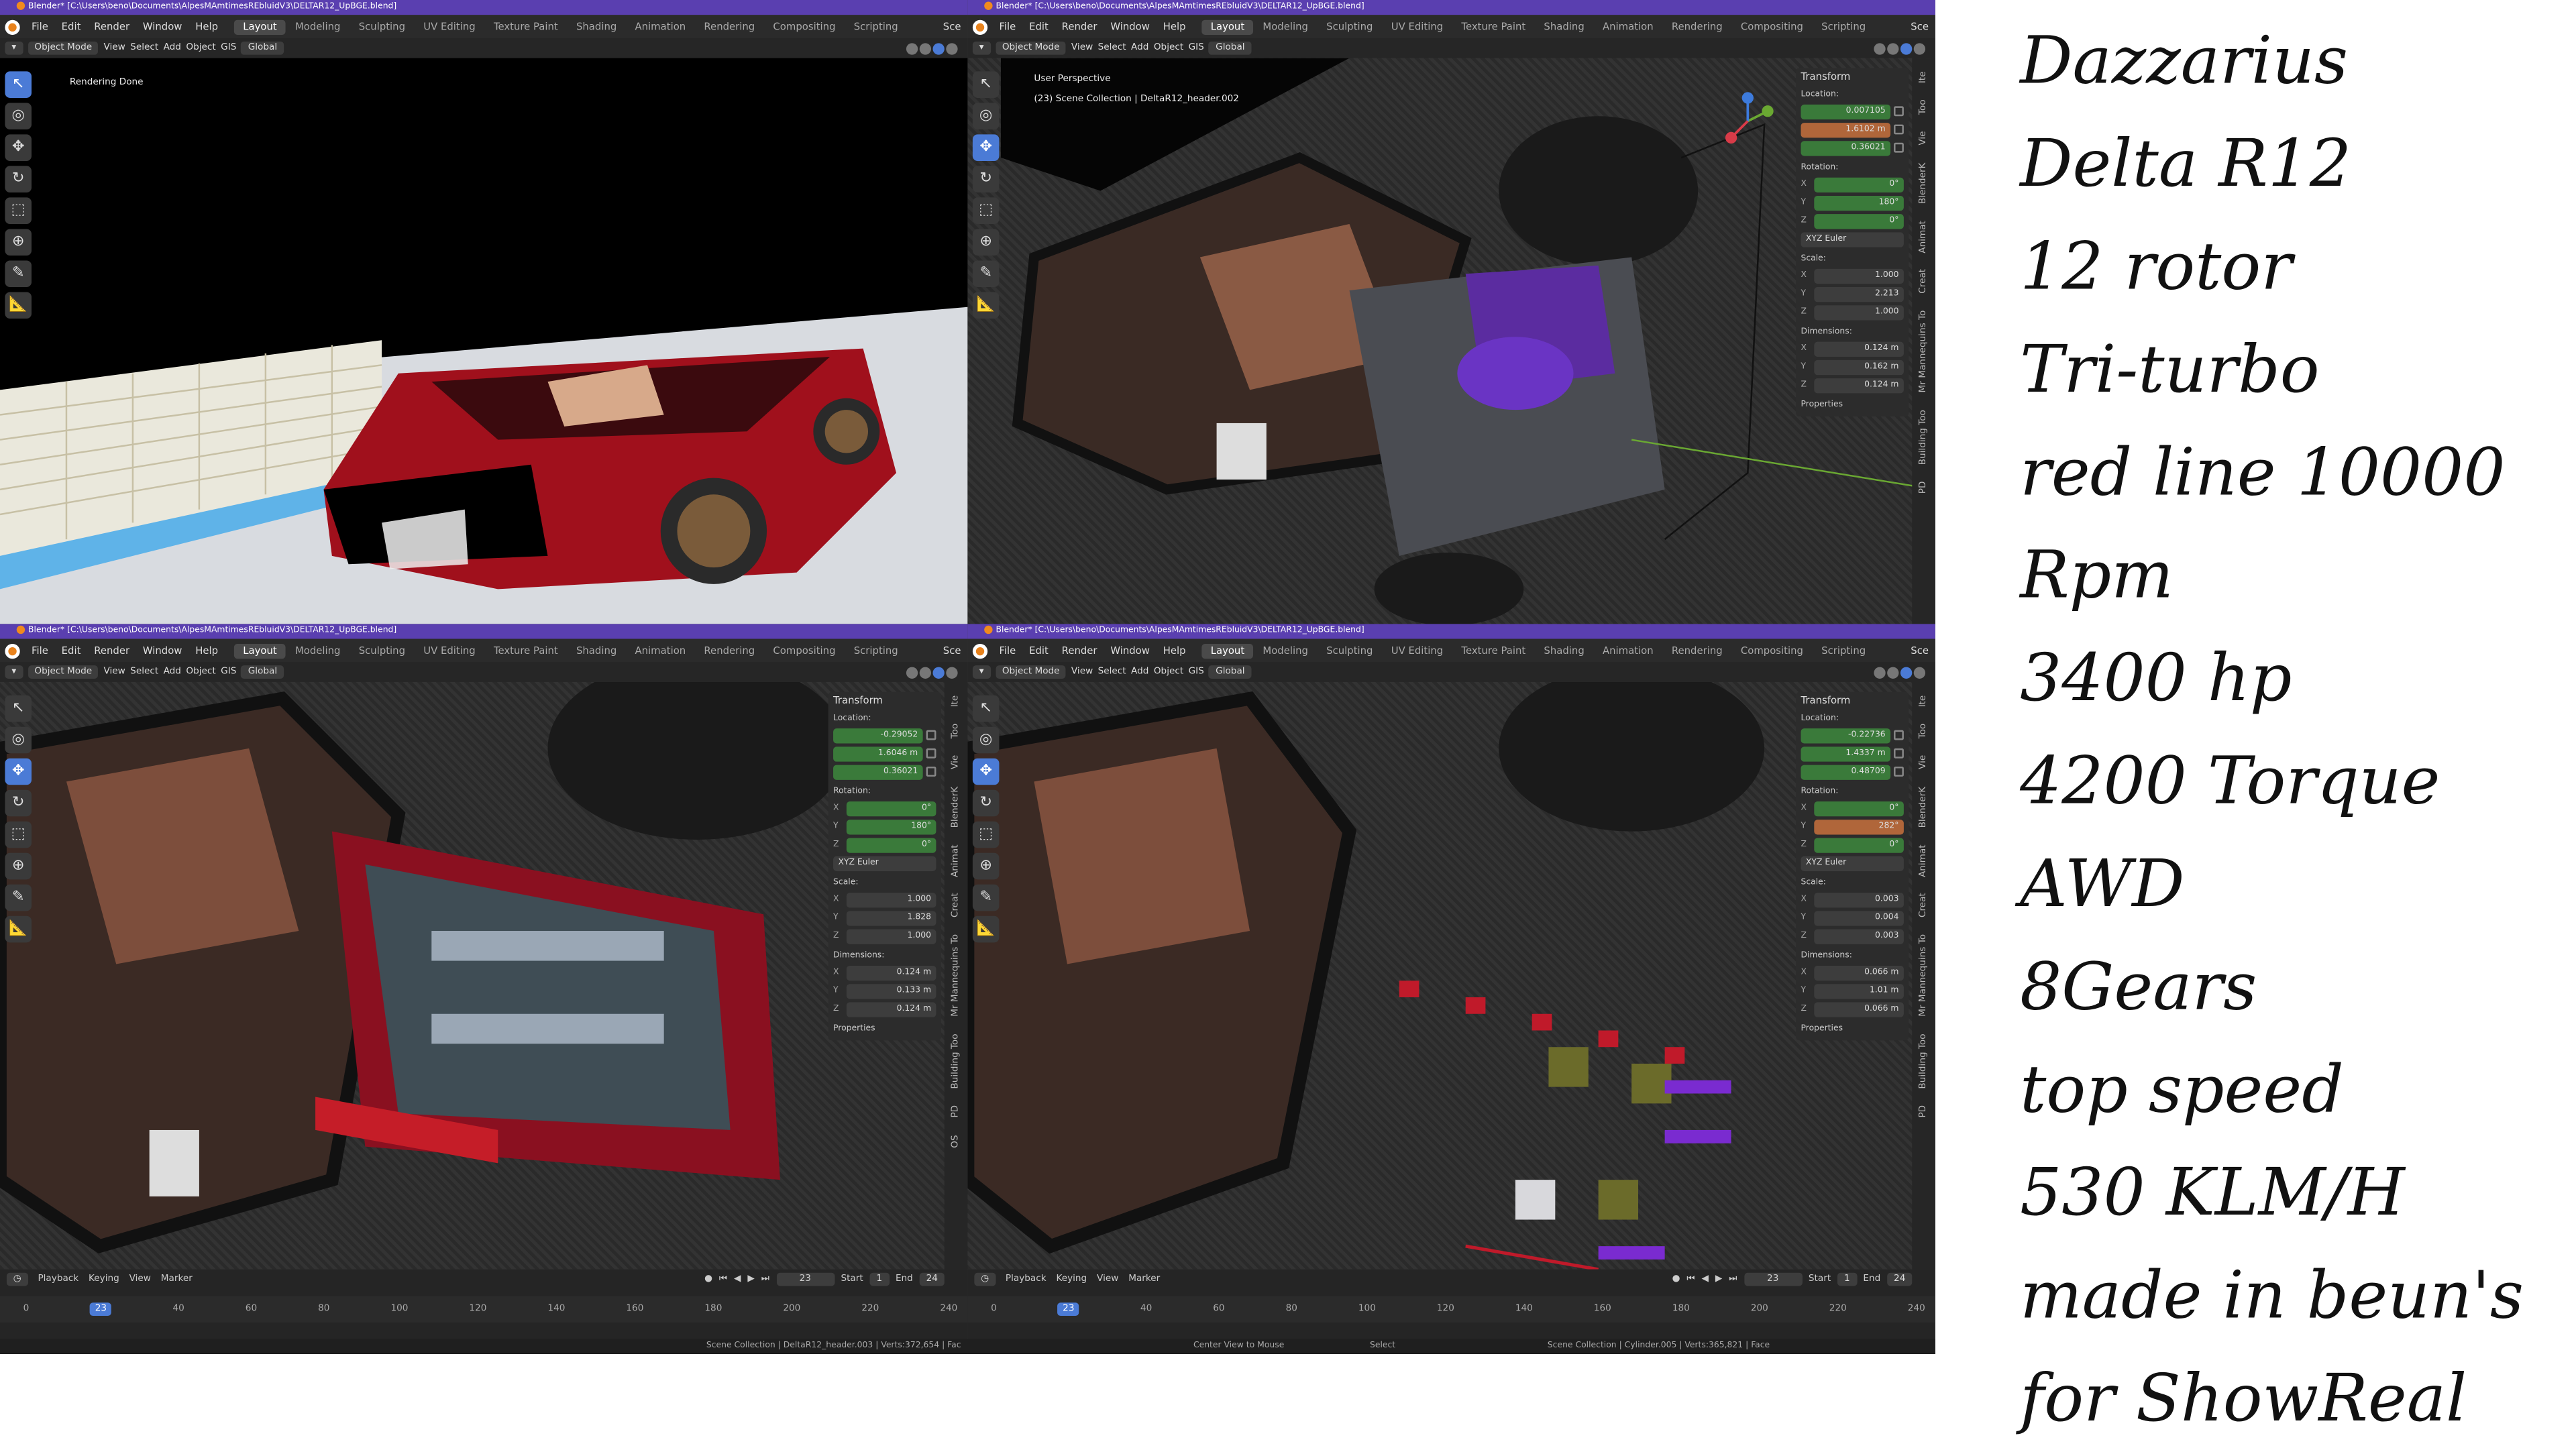  What do you see at coordinates (891, 826) in the screenshot?
I see `rotation-y-field: 180°` at bounding box center [891, 826].